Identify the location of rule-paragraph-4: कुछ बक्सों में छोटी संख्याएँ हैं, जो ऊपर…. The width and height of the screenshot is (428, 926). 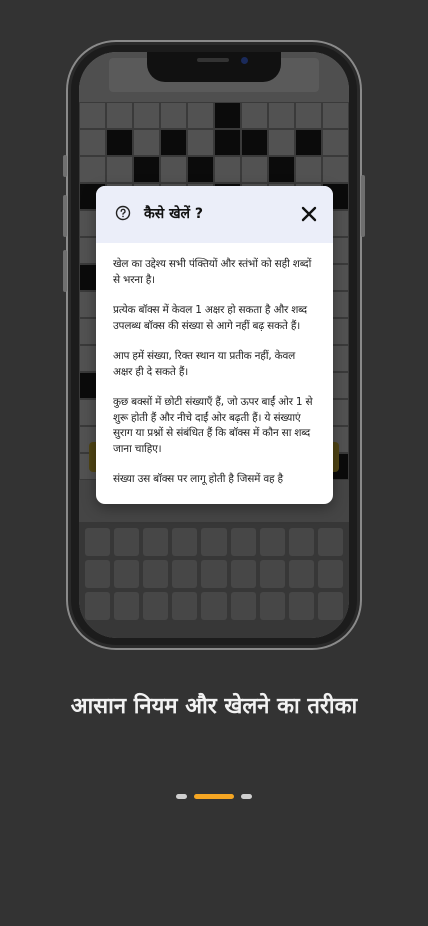
(213, 425).